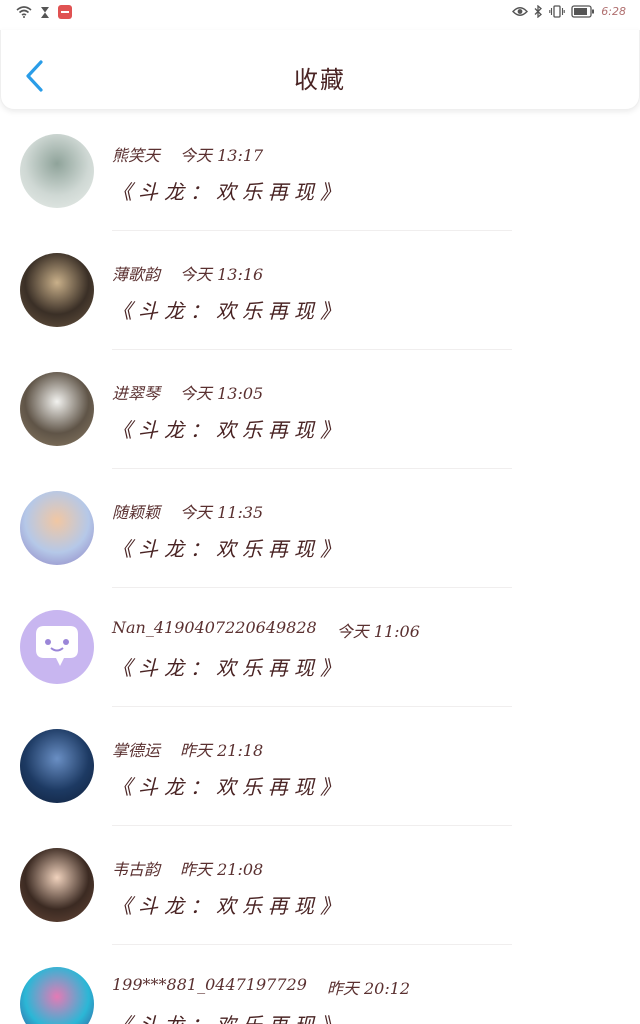 Image resolution: width=640 pixels, height=1024 pixels. I want to click on chat-bubble-icon, so click(57, 646).